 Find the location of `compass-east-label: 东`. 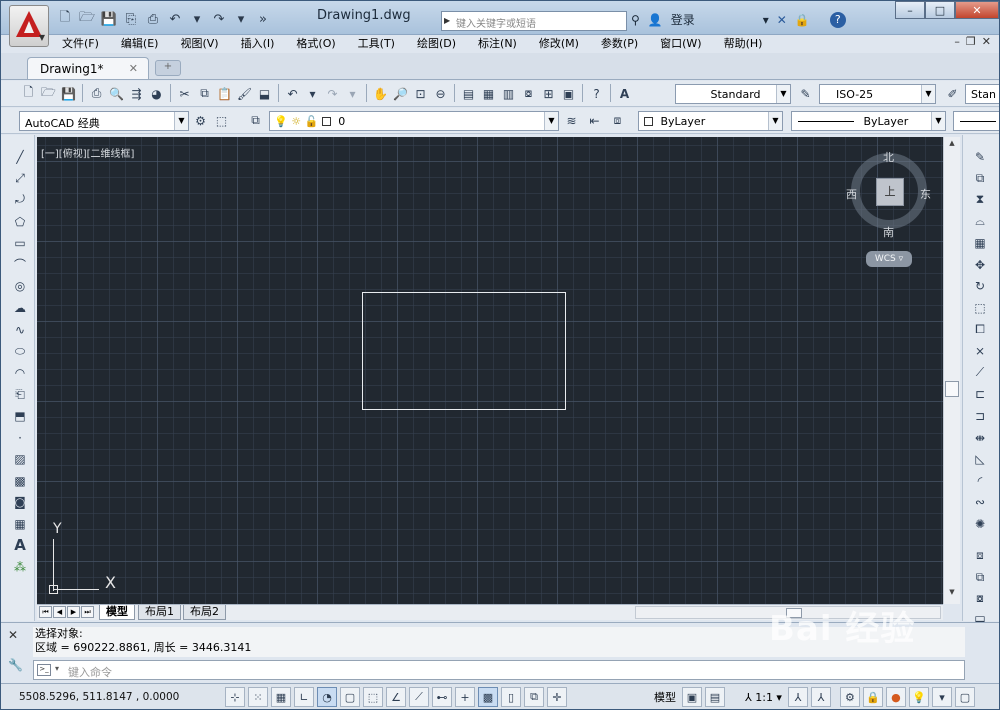

compass-east-label: 东 is located at coordinates (925, 194).